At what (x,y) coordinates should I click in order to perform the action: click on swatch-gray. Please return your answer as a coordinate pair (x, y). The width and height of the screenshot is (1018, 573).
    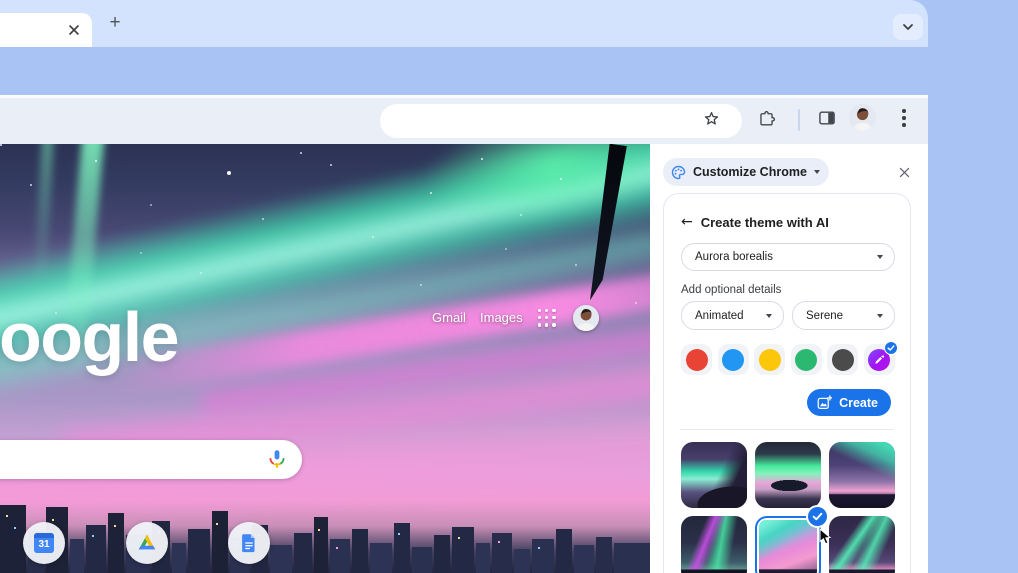
    Looking at the image, I should click on (842, 359).